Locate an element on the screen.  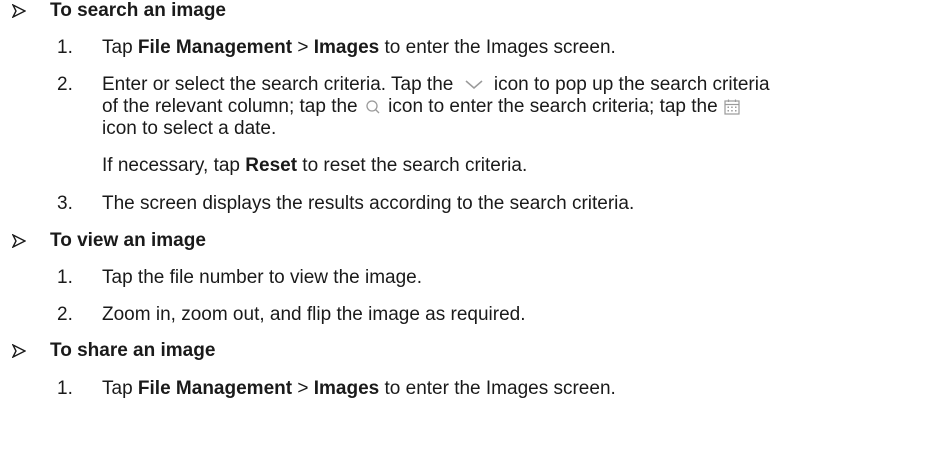
section-title: To share an image is located at coordinates (133, 350).